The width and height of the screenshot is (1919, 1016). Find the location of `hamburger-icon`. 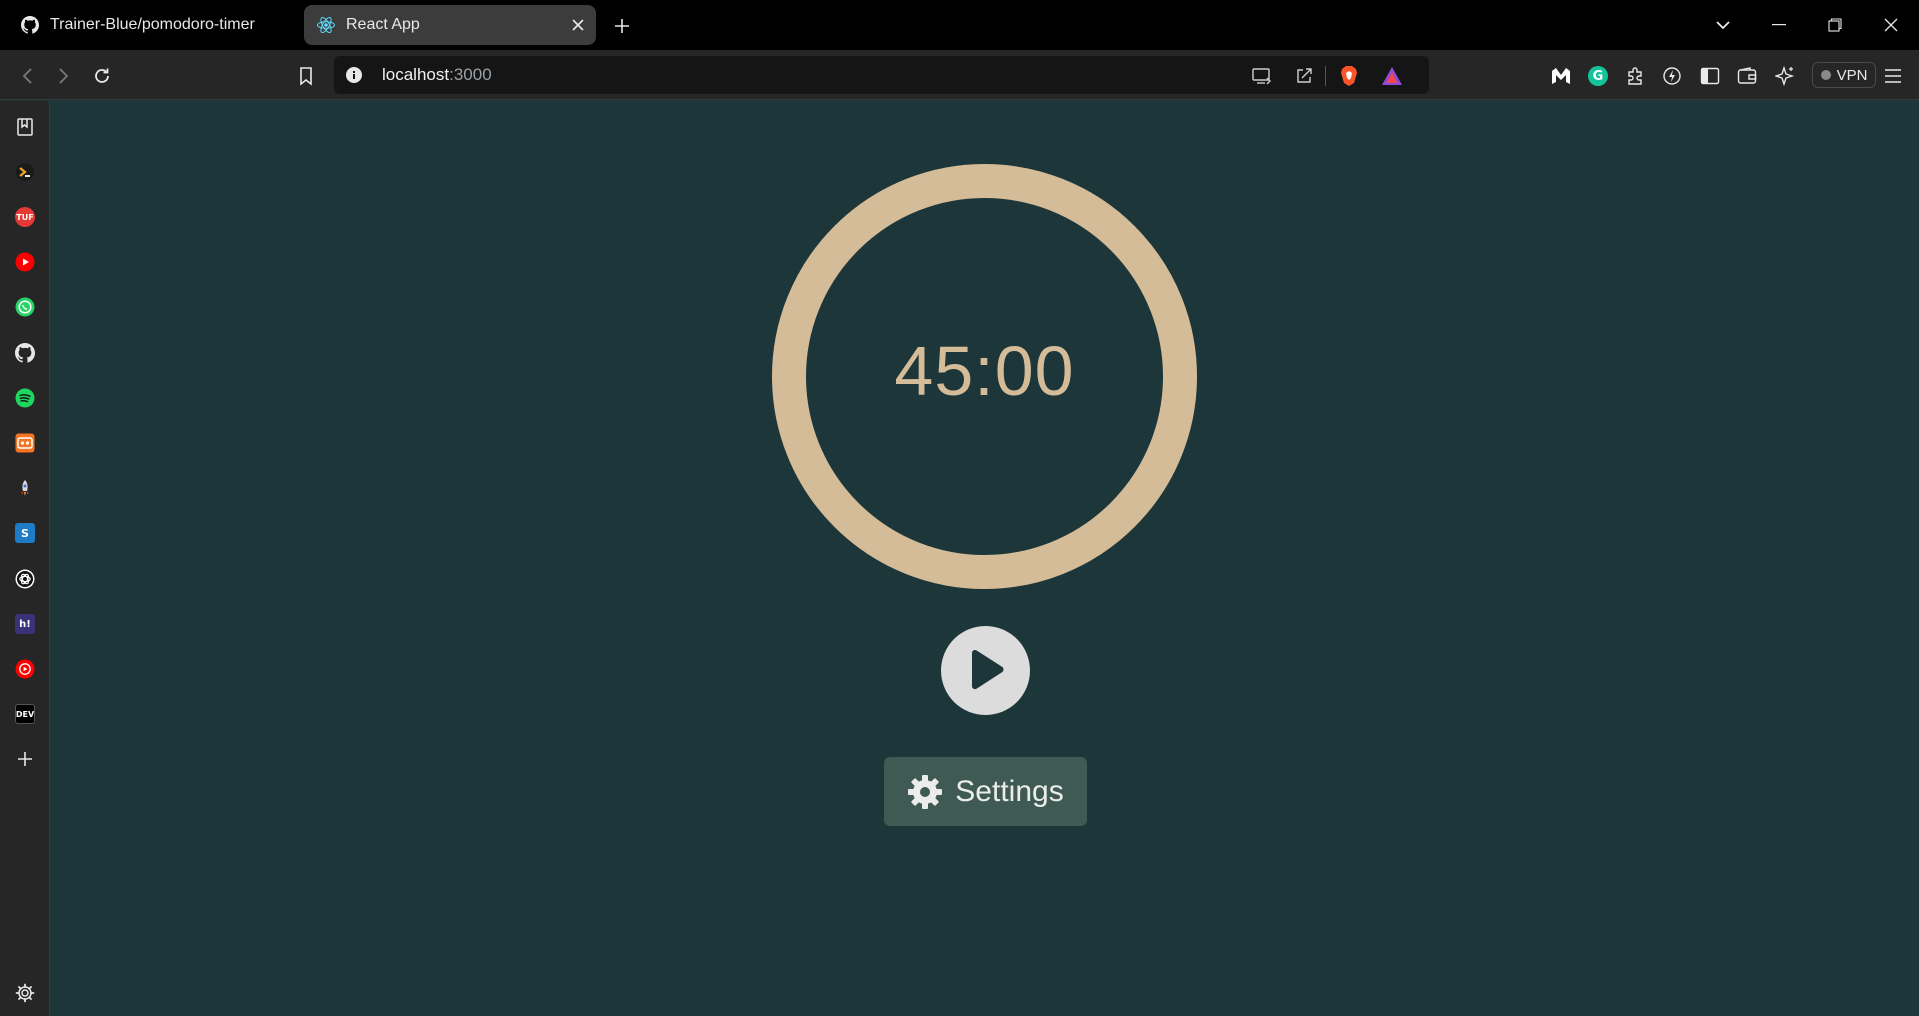

hamburger-icon is located at coordinates (1893, 76).